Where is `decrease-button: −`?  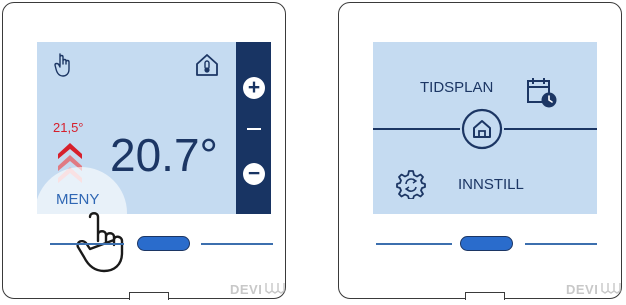 decrease-button: − is located at coordinates (254, 174).